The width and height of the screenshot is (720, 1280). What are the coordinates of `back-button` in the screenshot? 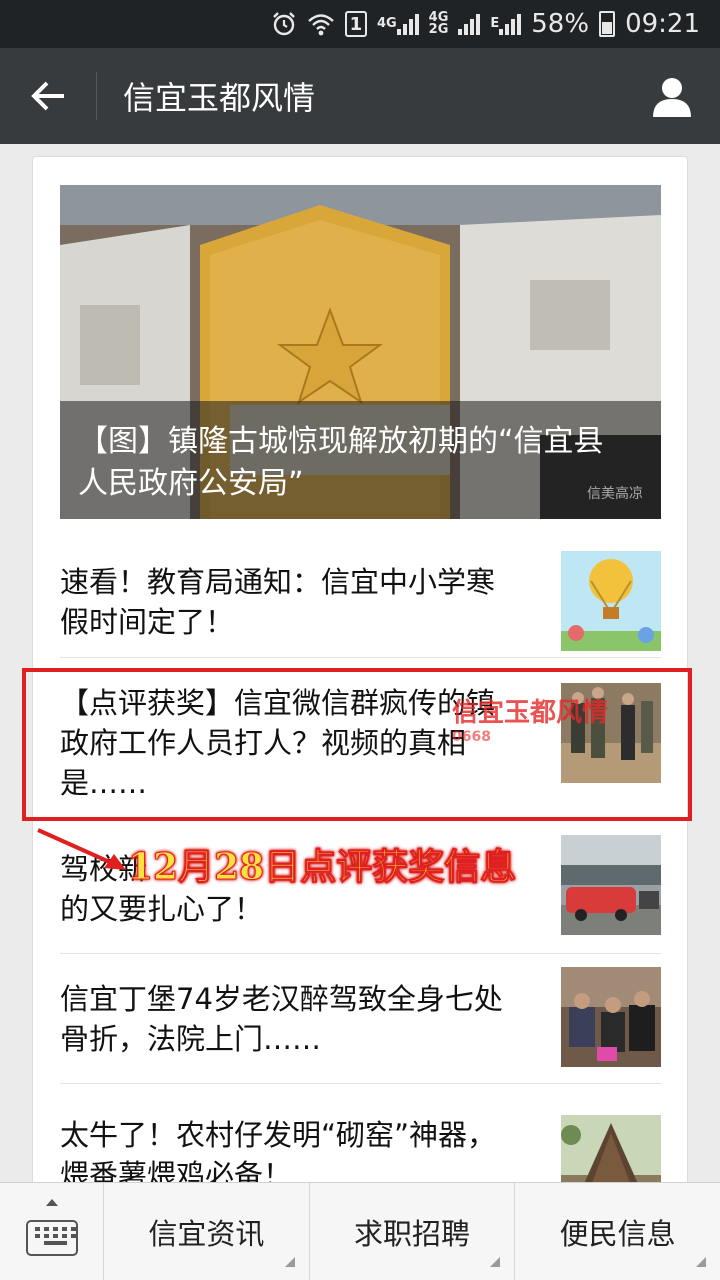 It's located at (48, 96).